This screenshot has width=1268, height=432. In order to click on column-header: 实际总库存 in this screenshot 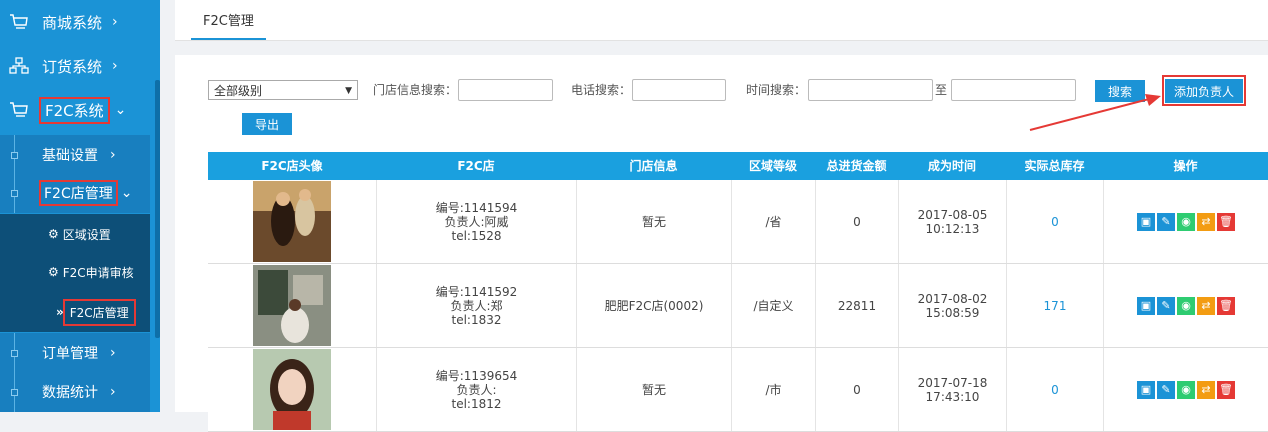, I will do `click(1054, 166)`.